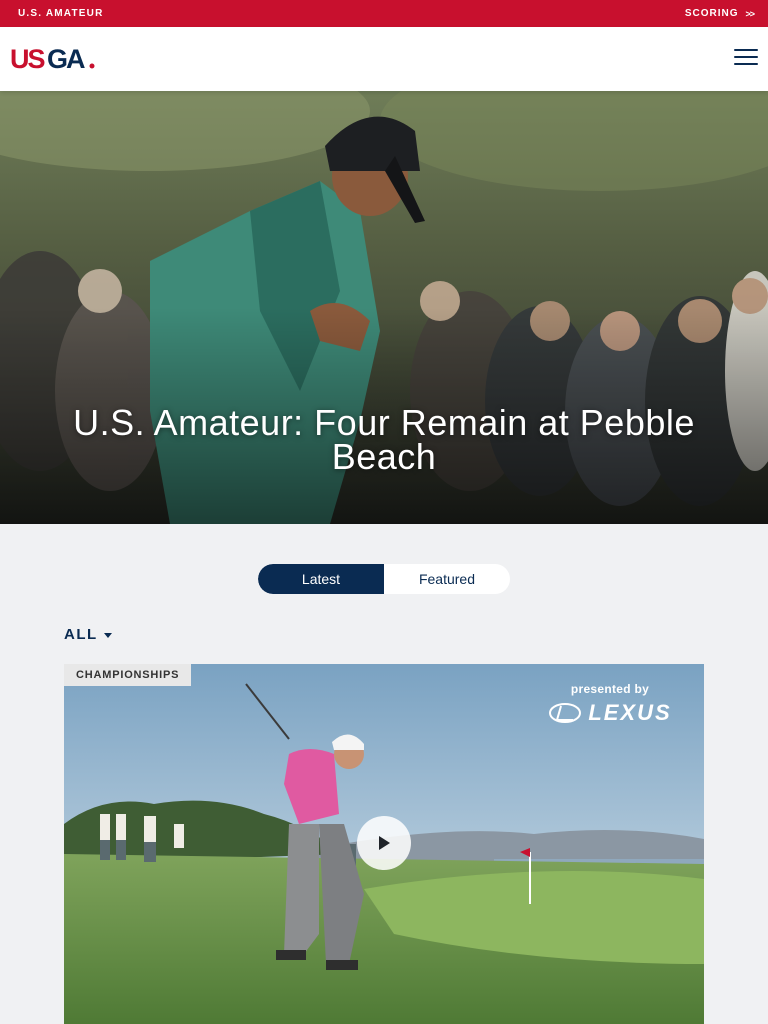 The height and width of the screenshot is (1024, 768). What do you see at coordinates (61, 13) in the screenshot?
I see `championship-link: U.S. AMATEUR` at bounding box center [61, 13].